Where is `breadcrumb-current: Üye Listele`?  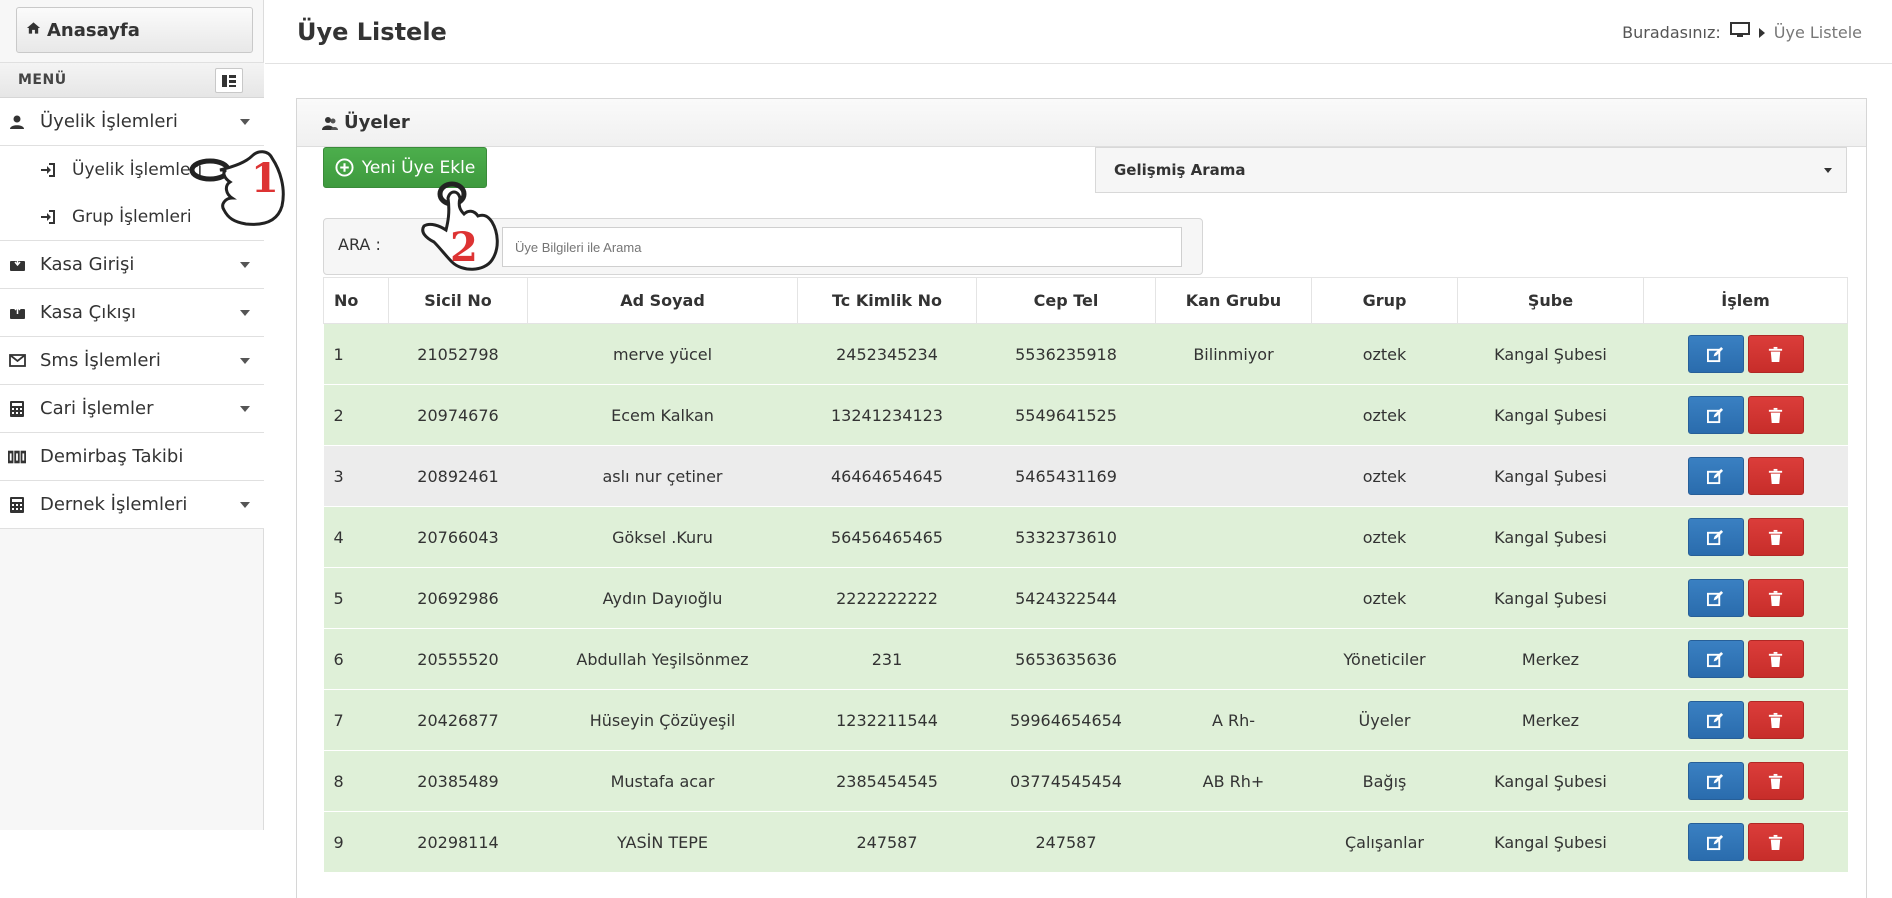
breadcrumb-current: Üye Listele is located at coordinates (1817, 32).